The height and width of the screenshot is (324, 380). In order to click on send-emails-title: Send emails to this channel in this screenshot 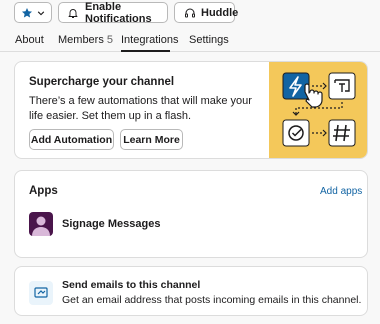, I will do `click(131, 285)`.